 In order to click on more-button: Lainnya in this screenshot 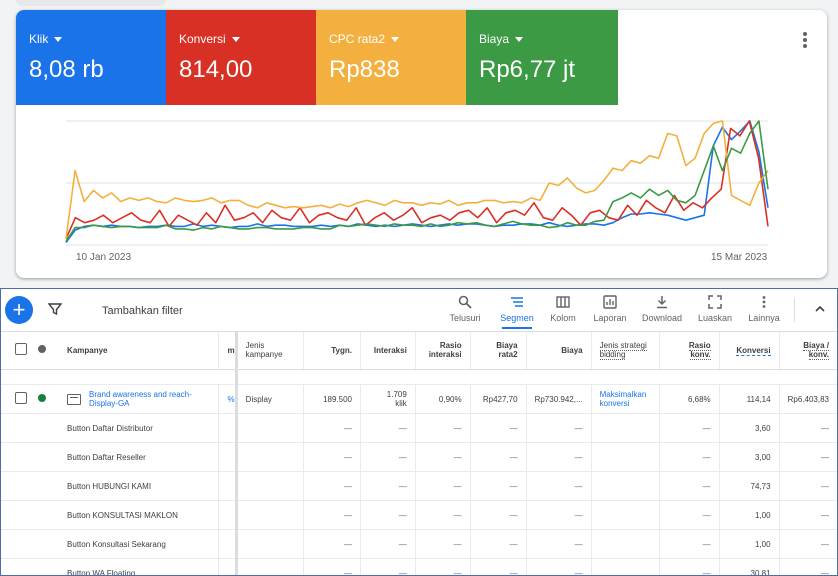, I will do `click(764, 309)`.